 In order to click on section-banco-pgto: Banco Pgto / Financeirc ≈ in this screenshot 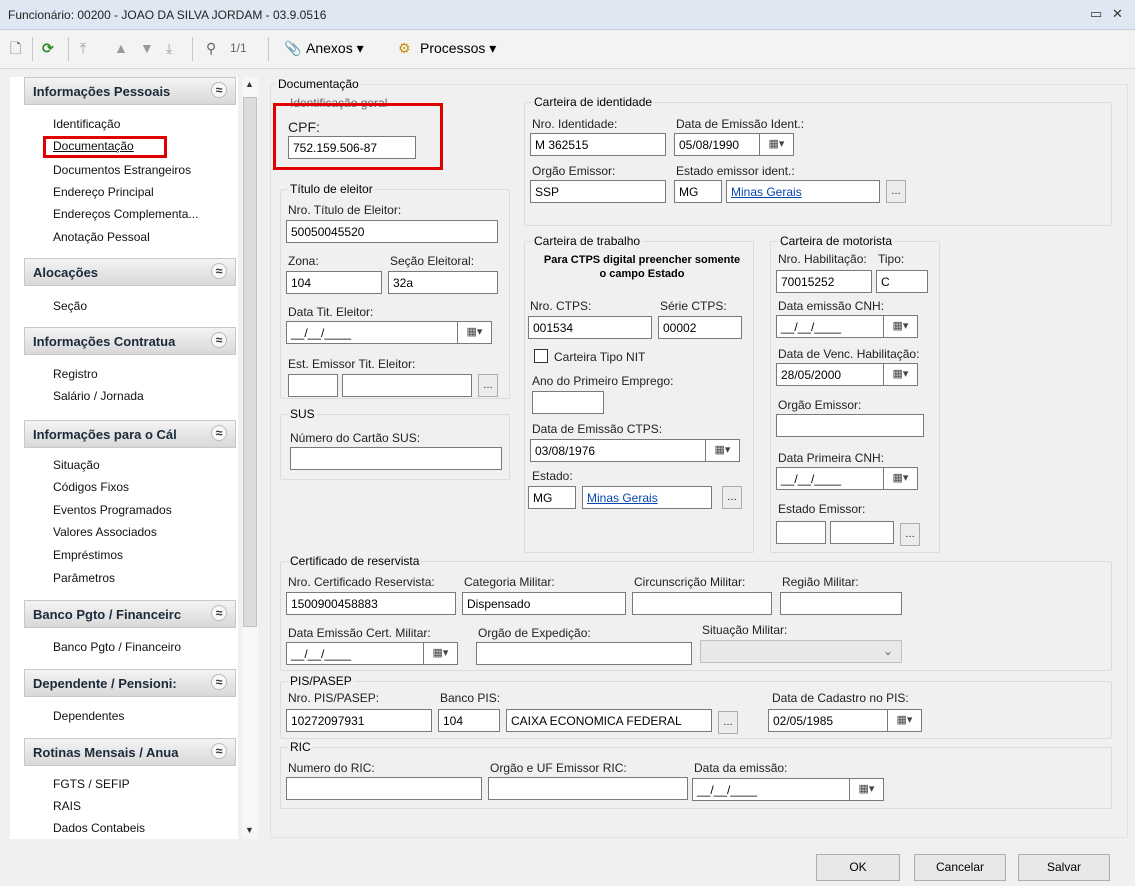, I will do `click(130, 614)`.